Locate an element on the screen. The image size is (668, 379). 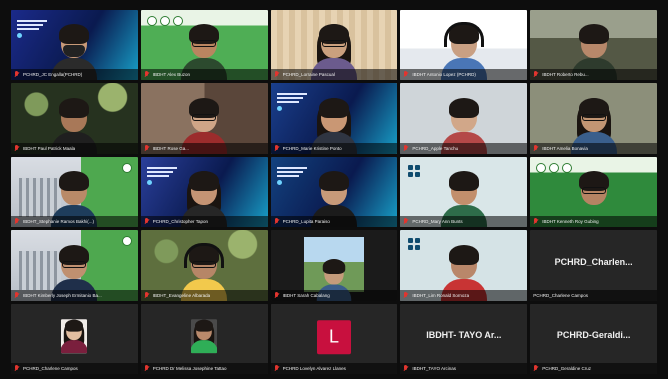
avatar-initial: L is located at coordinates (333, 337).